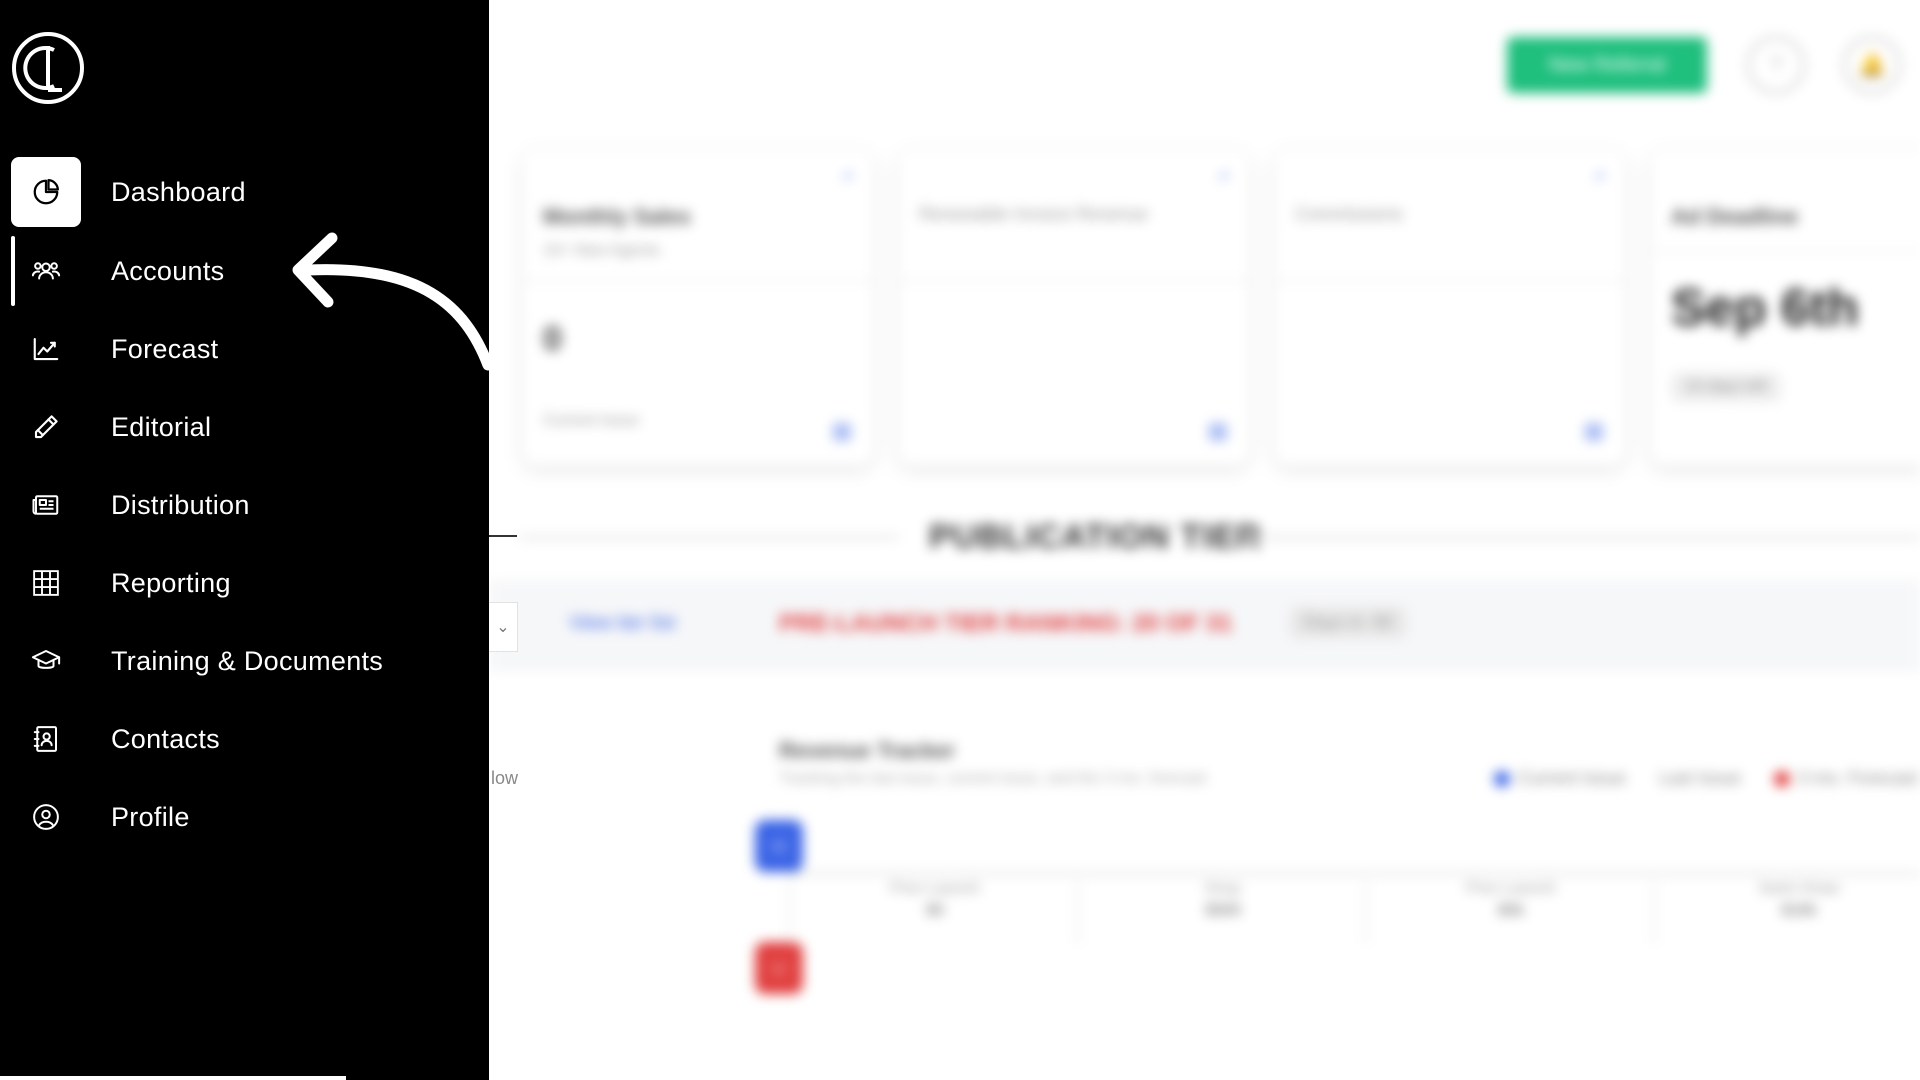 The image size is (1920, 1080). What do you see at coordinates (617, 216) in the screenshot?
I see `card-title: Monthly Sales` at bounding box center [617, 216].